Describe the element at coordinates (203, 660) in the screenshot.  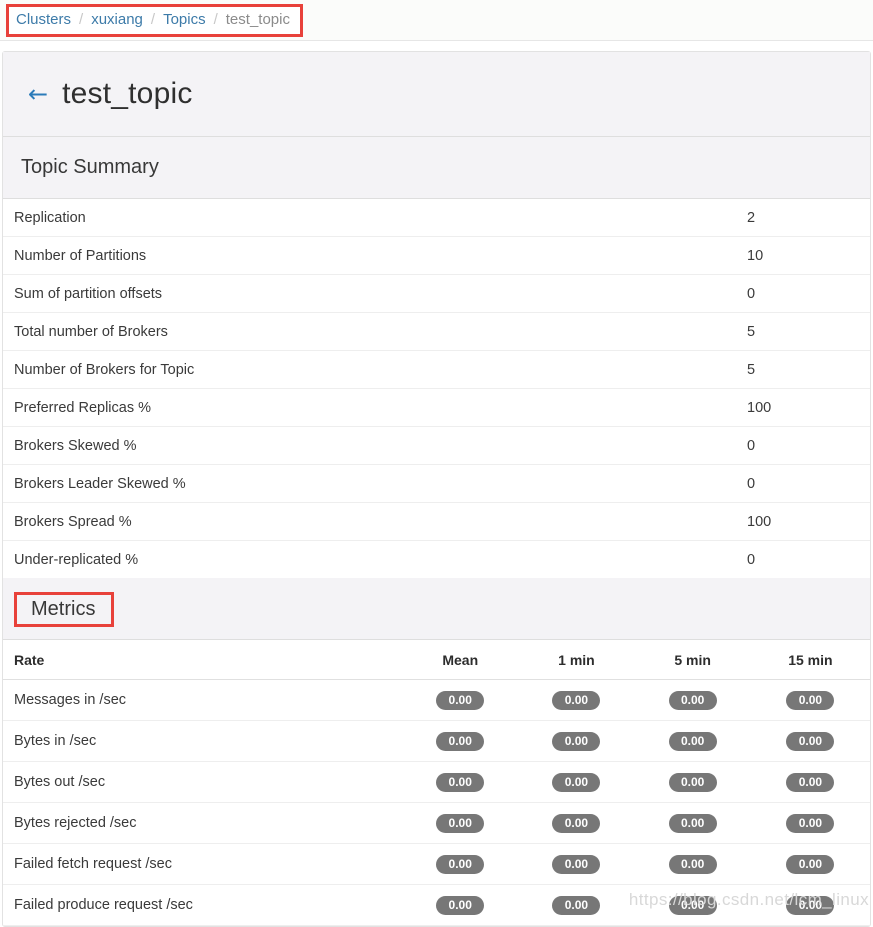
I see `column-header-rate: Rate` at that location.